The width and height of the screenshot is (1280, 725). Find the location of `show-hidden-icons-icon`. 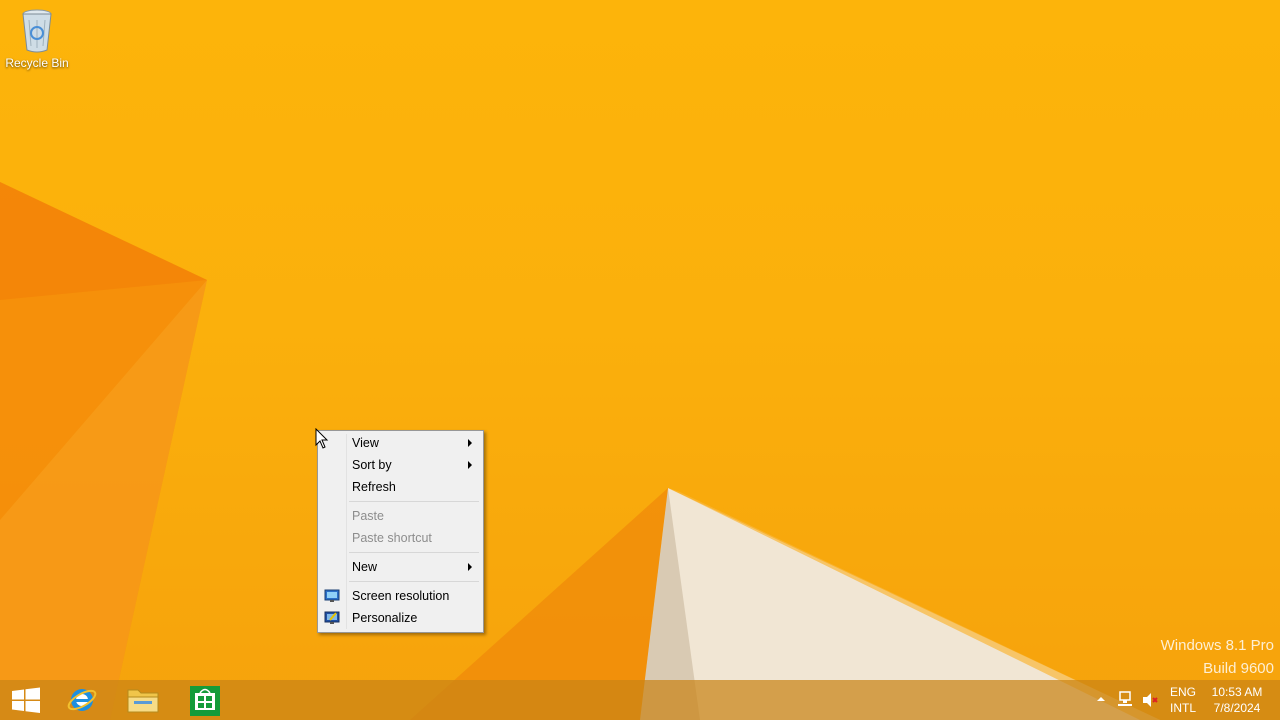

show-hidden-icons-icon is located at coordinates (1101, 699).